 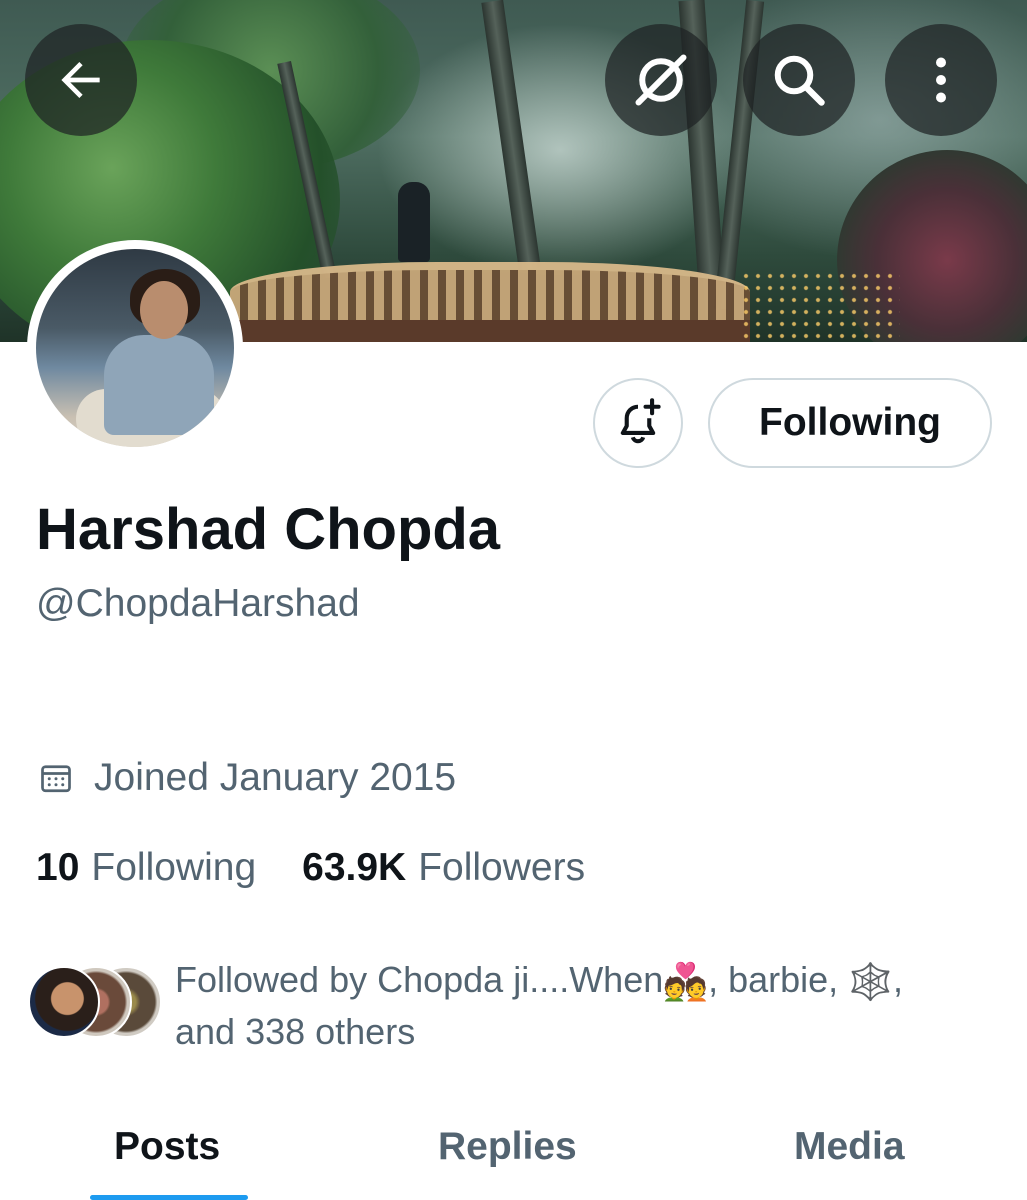 I want to click on more-vertical-icon, so click(x=941, y=80).